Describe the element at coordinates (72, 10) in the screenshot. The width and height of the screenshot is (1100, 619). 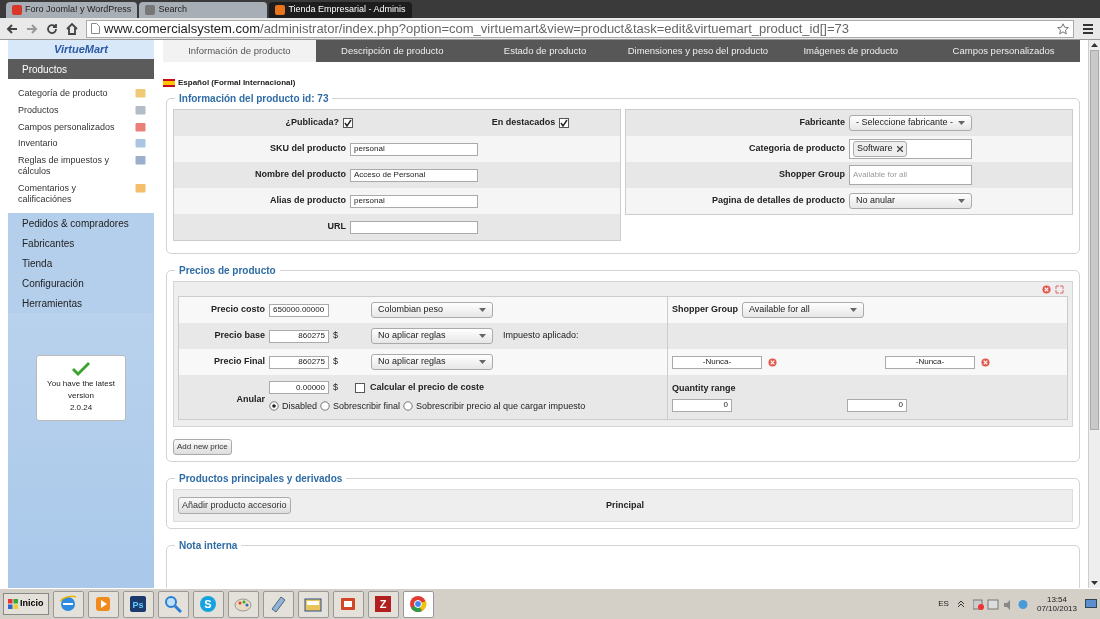
I see `browser-tab: Foro Joomla! y WordPress` at that location.